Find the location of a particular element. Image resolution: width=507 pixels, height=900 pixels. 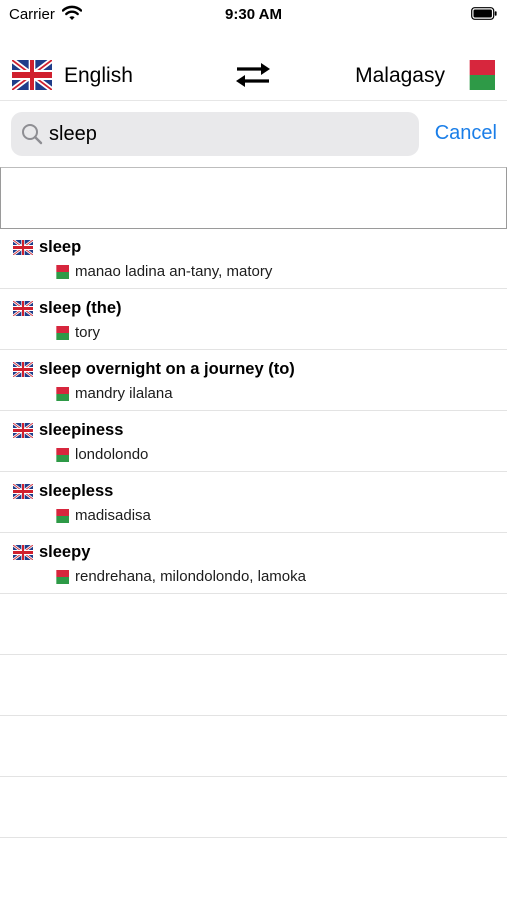

result-headword: sleep (the) is located at coordinates (80, 308).